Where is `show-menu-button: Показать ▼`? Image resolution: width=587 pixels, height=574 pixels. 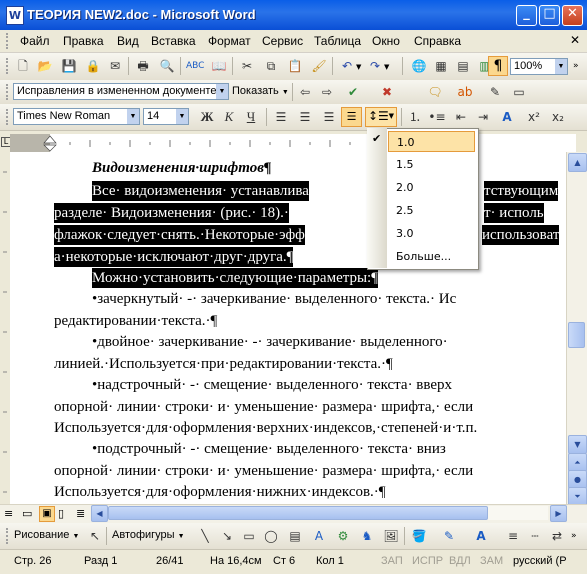 show-menu-button: Показать ▼ is located at coordinates (260, 91).